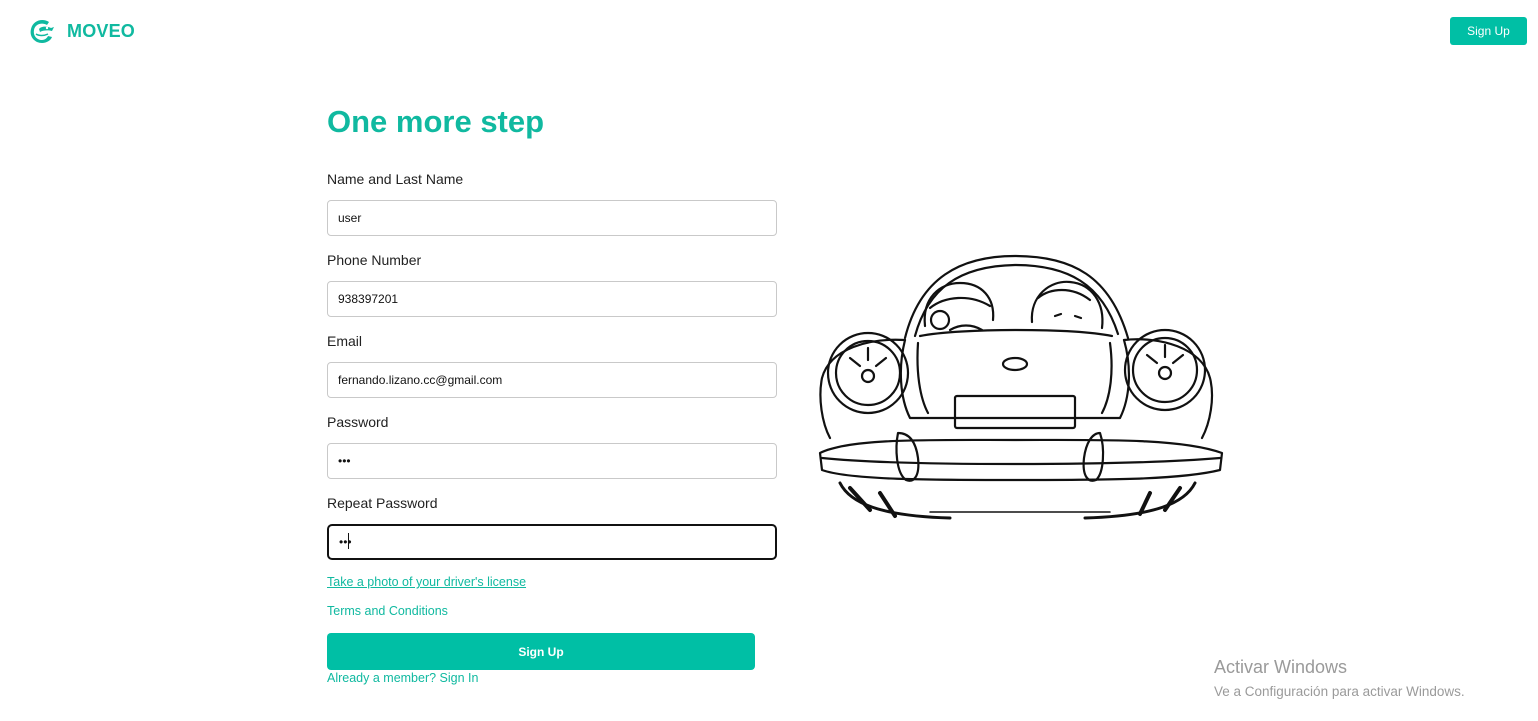 The height and width of the screenshot is (721, 1538). What do you see at coordinates (1021, 387) in the screenshot?
I see `car-illustration-icon` at bounding box center [1021, 387].